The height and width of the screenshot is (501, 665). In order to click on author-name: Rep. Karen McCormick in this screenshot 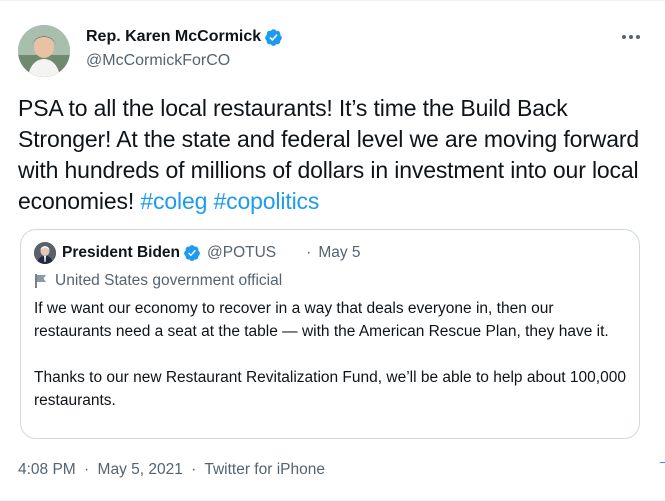, I will do `click(184, 37)`.